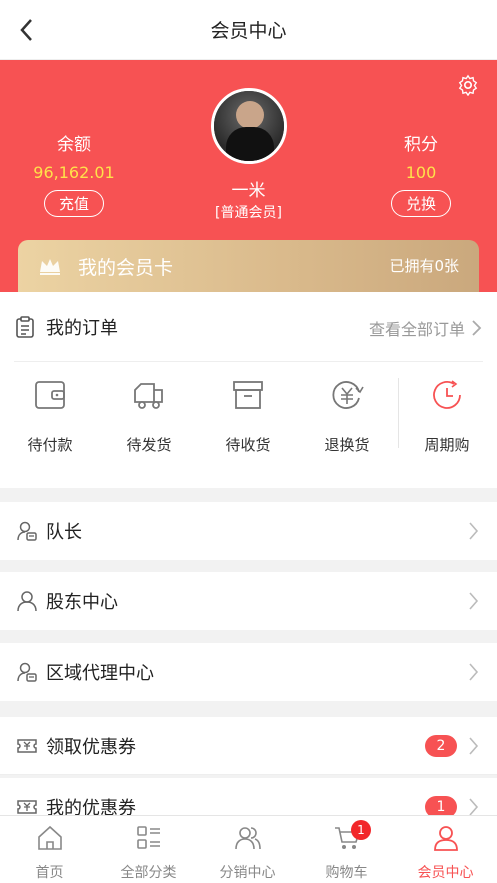 The width and height of the screenshot is (497, 883). I want to click on page-title: 会员中心, so click(248, 31).